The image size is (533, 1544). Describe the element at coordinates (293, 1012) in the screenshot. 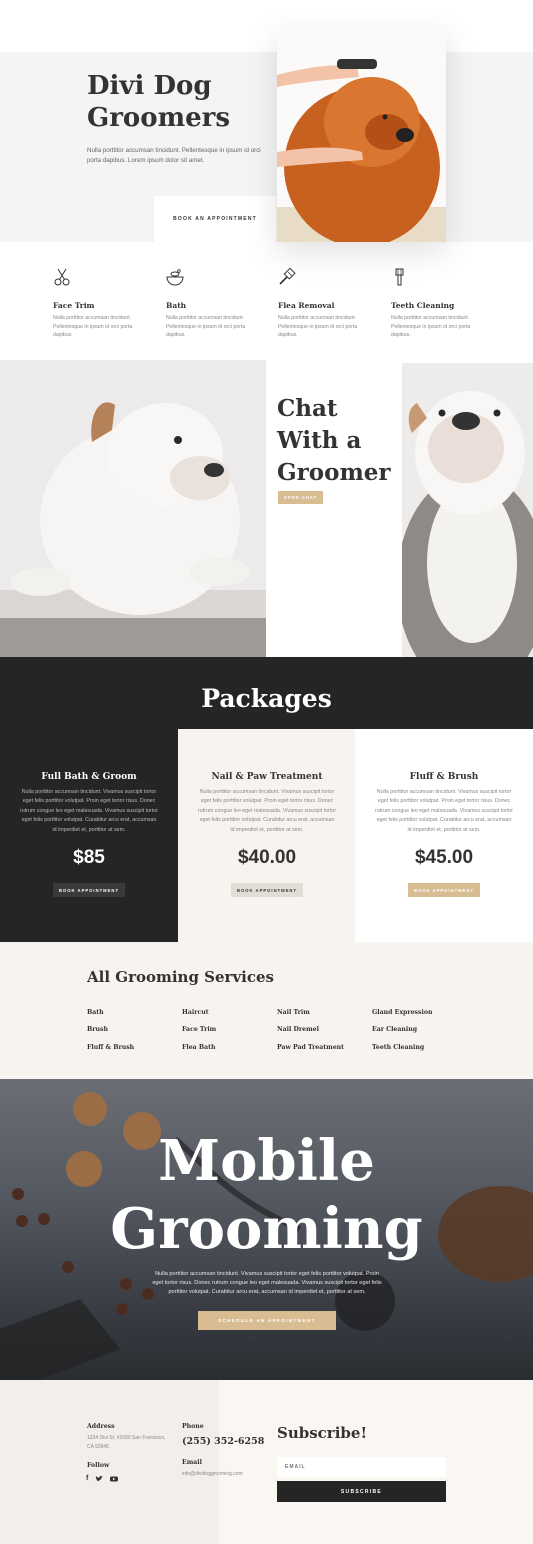

I see `service-item: Nail Trim` at that location.